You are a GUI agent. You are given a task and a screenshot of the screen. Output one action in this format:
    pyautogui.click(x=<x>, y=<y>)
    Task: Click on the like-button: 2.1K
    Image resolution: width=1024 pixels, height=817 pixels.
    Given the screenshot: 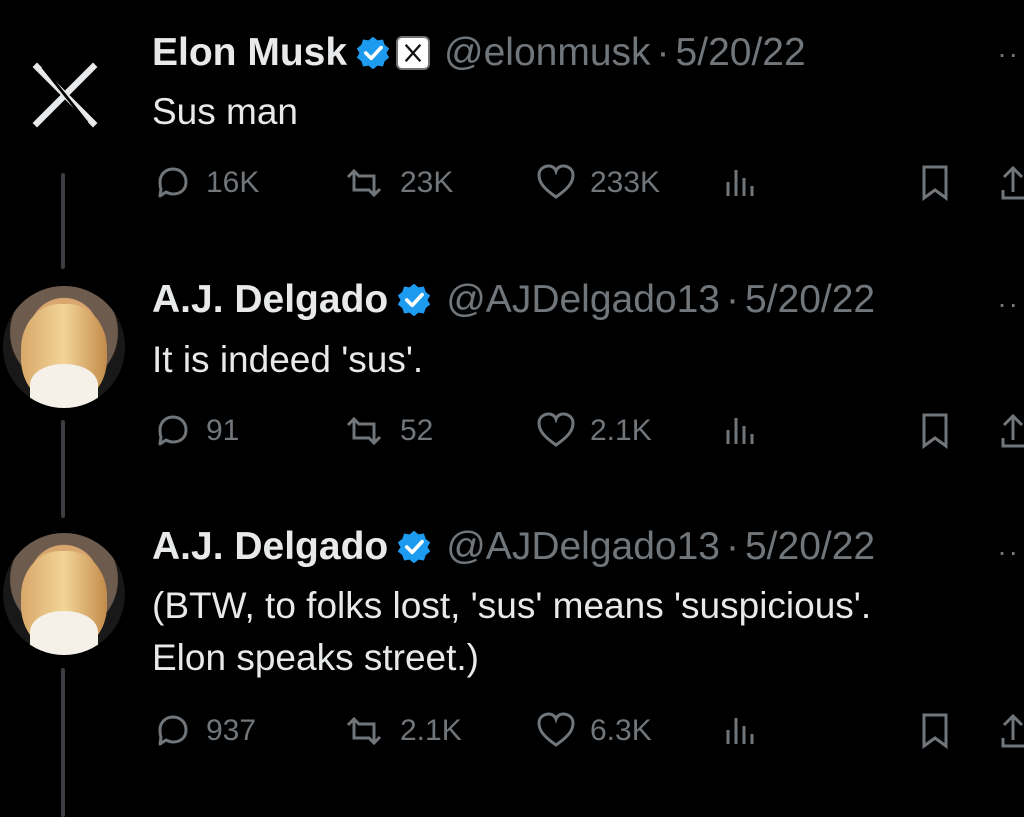 What is the action you would take?
    pyautogui.click(x=593, y=431)
    